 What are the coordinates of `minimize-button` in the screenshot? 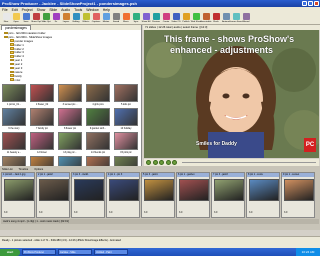 It's located at (304, 3).